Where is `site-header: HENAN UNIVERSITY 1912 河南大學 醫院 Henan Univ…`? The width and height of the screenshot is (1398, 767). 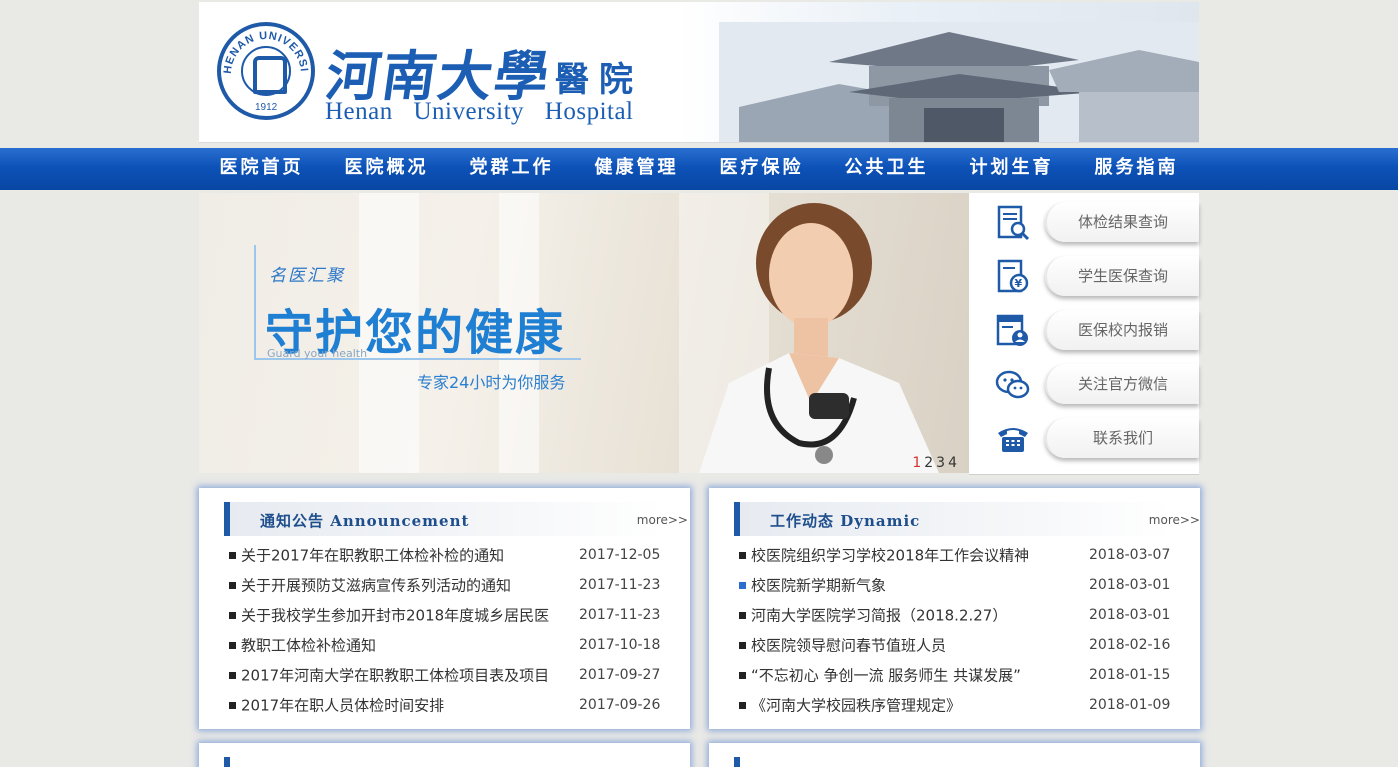 site-header: HENAN UNIVERSITY 1912 河南大學 醫院 Henan Univ… is located at coordinates (699, 72).